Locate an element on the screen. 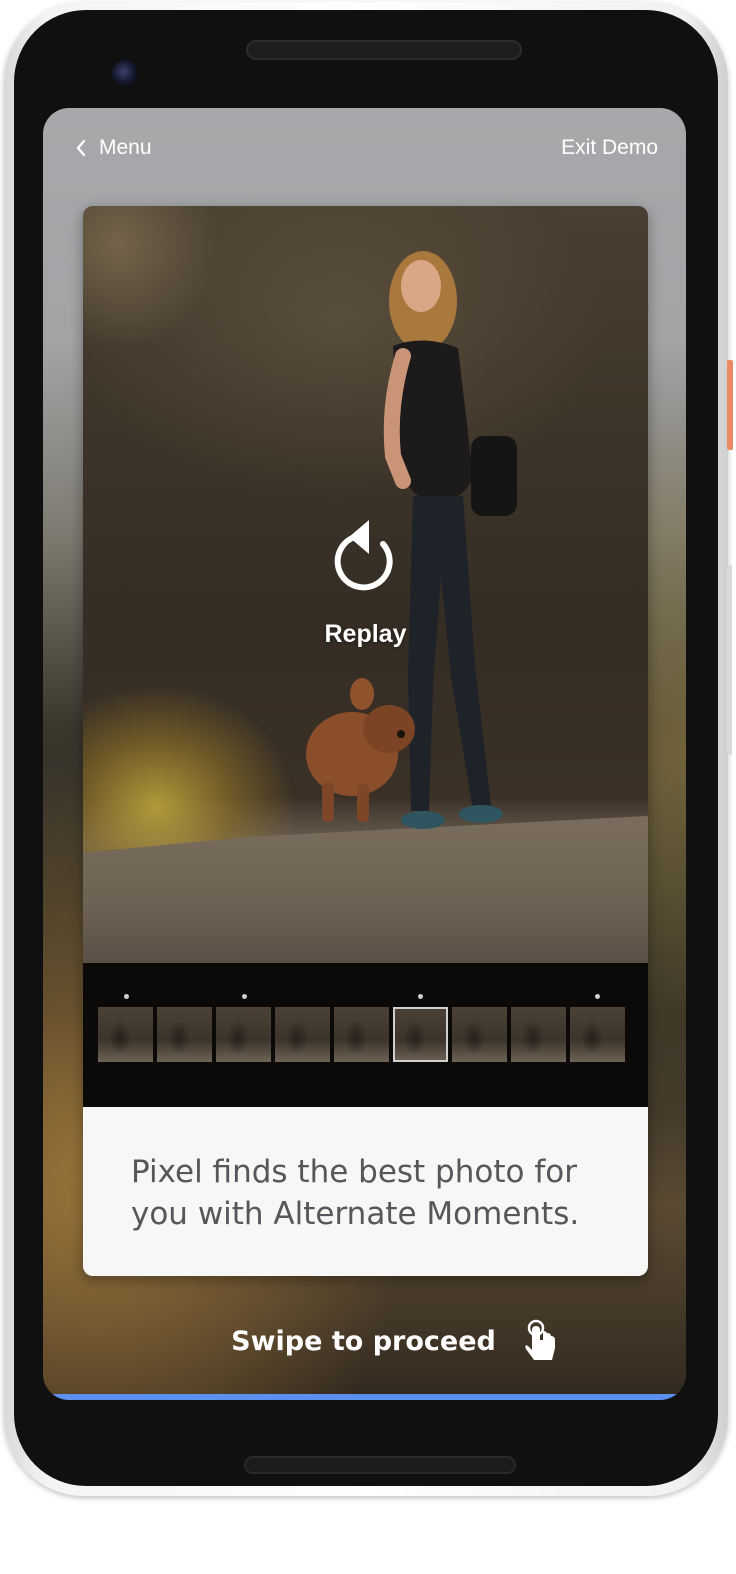 The image size is (736, 1574). front-camera is located at coordinates (125, 73).